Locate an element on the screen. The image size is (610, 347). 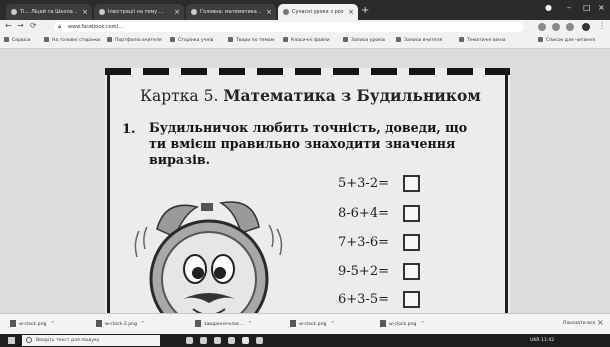
title-main: Математика з Будильником is located at coordinates (352, 95).